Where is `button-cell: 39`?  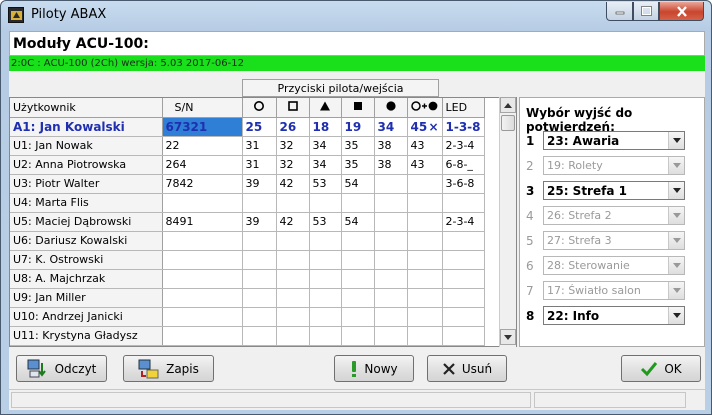 button-cell: 39 is located at coordinates (259, 222).